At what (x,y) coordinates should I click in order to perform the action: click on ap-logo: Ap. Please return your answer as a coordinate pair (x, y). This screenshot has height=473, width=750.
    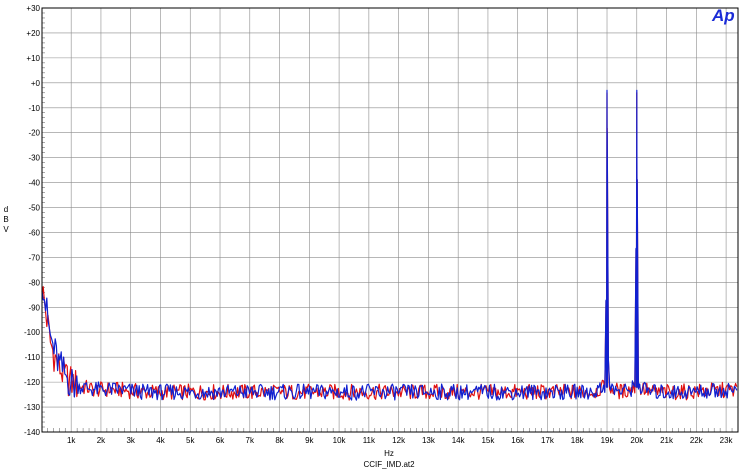
    Looking at the image, I should click on (723, 15).